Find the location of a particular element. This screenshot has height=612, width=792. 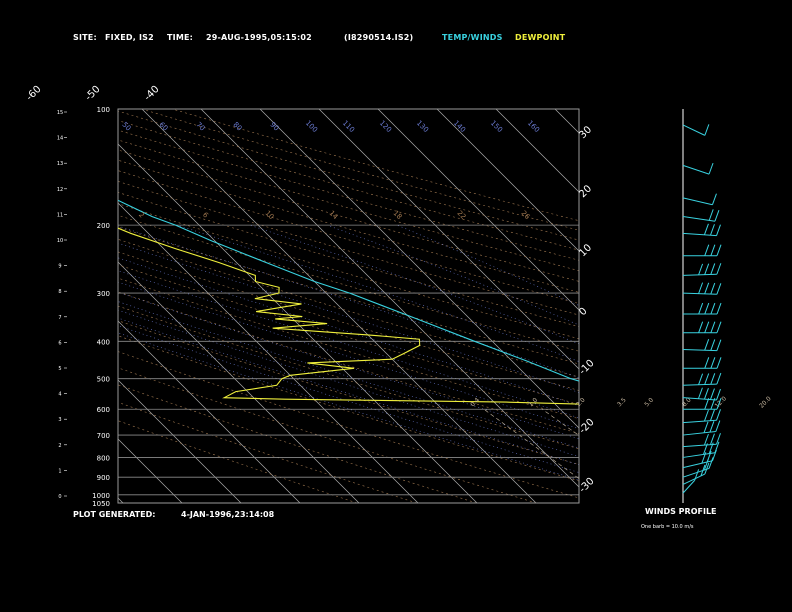

adiabat-label: 22 is located at coordinates (461, 215).